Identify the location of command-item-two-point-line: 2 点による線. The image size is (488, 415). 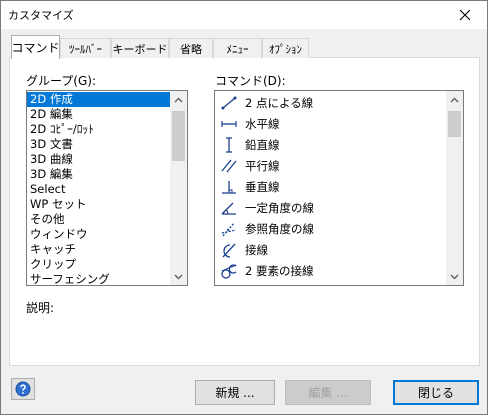
(330, 102).